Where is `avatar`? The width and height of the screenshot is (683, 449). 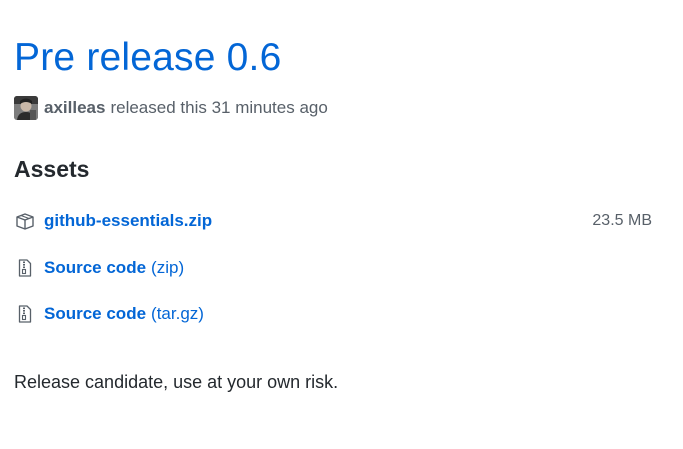 avatar is located at coordinates (26, 108).